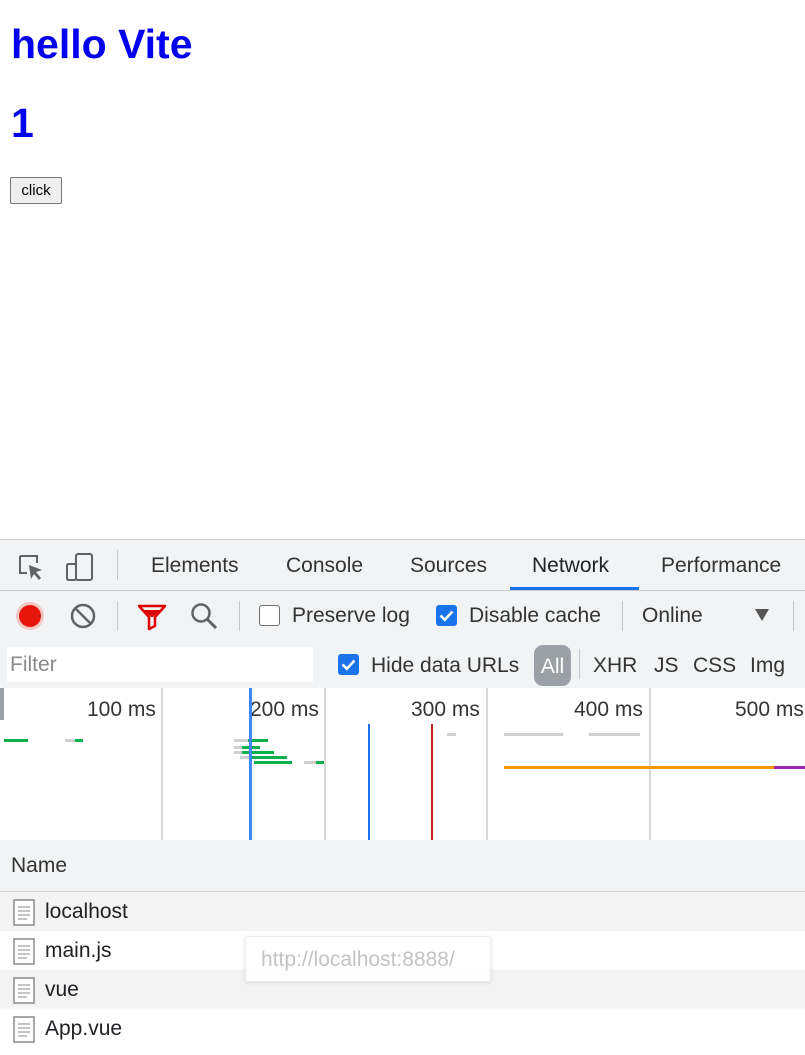 This screenshot has height=1055, width=805. Describe the element at coordinates (36, 190) in the screenshot. I see `click-button: click` at that location.